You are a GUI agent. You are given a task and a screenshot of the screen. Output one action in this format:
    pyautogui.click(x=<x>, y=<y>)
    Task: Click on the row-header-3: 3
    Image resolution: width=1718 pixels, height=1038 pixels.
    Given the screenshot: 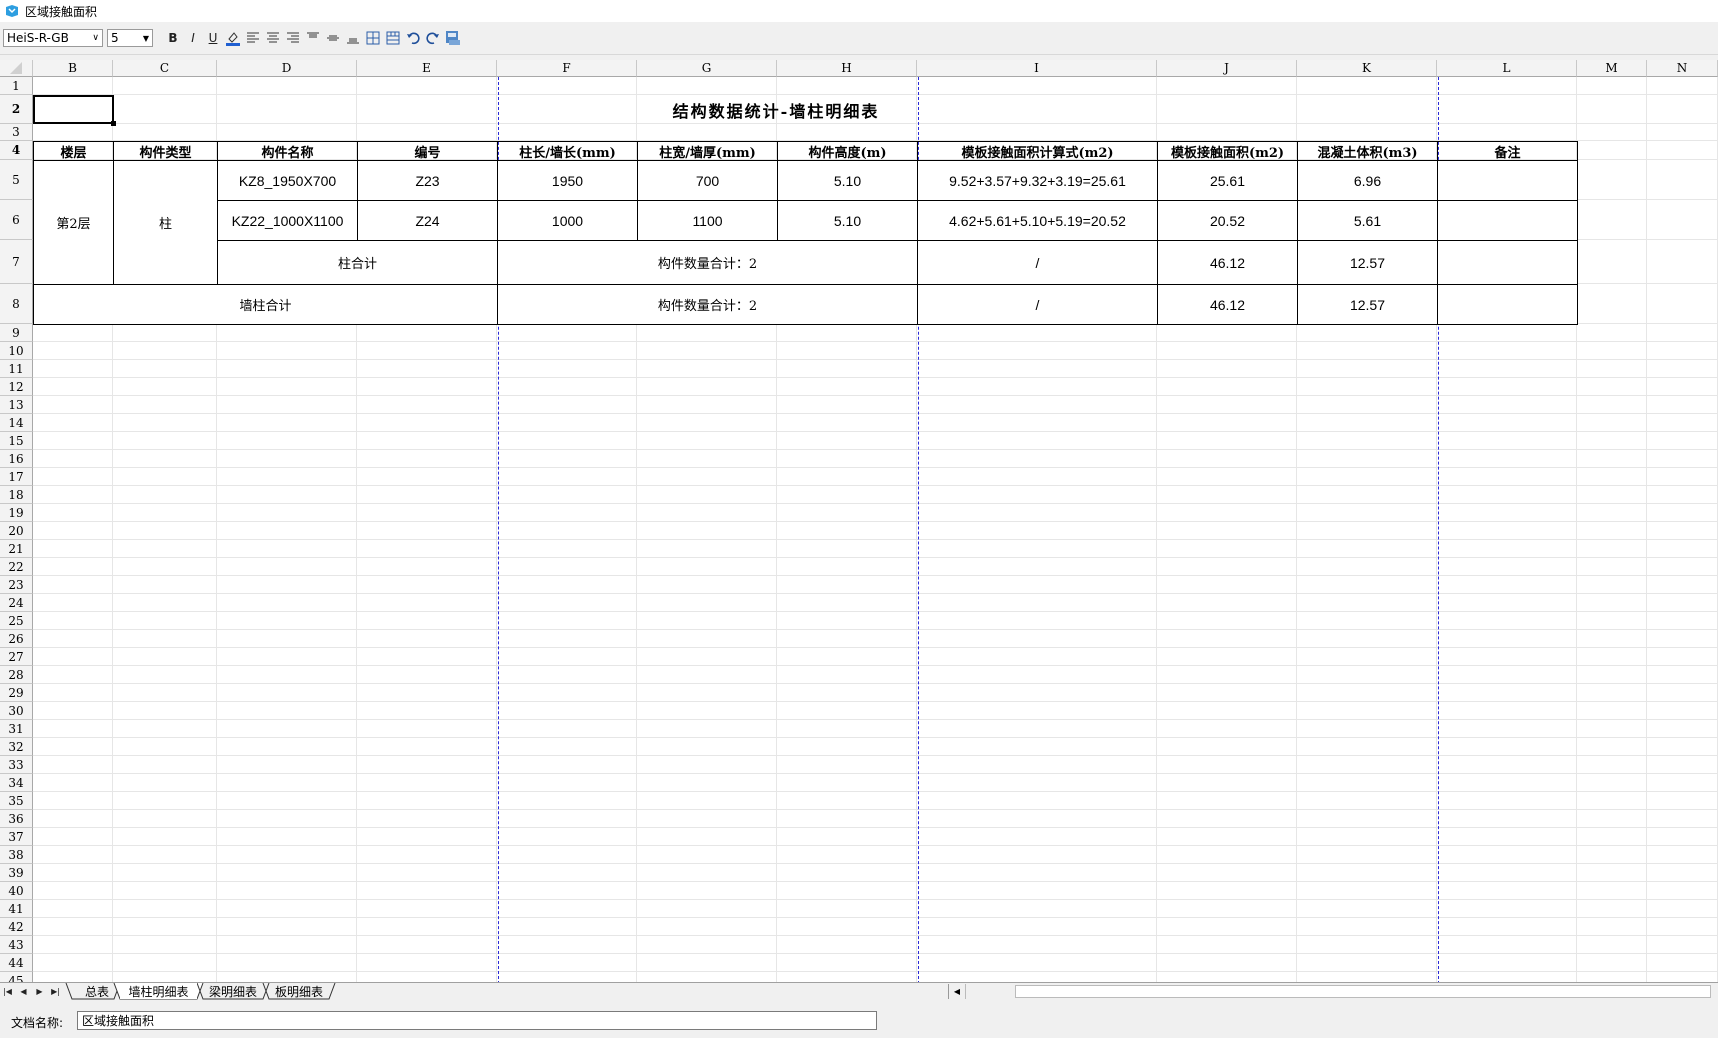 What is the action you would take?
    pyautogui.click(x=16, y=132)
    